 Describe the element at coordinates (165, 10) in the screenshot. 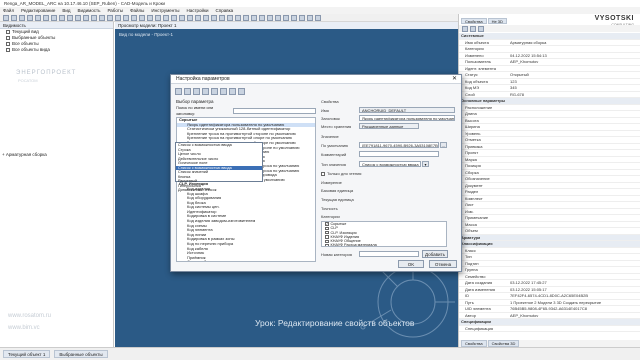

I see `menu-item: Инструменты` at that location.